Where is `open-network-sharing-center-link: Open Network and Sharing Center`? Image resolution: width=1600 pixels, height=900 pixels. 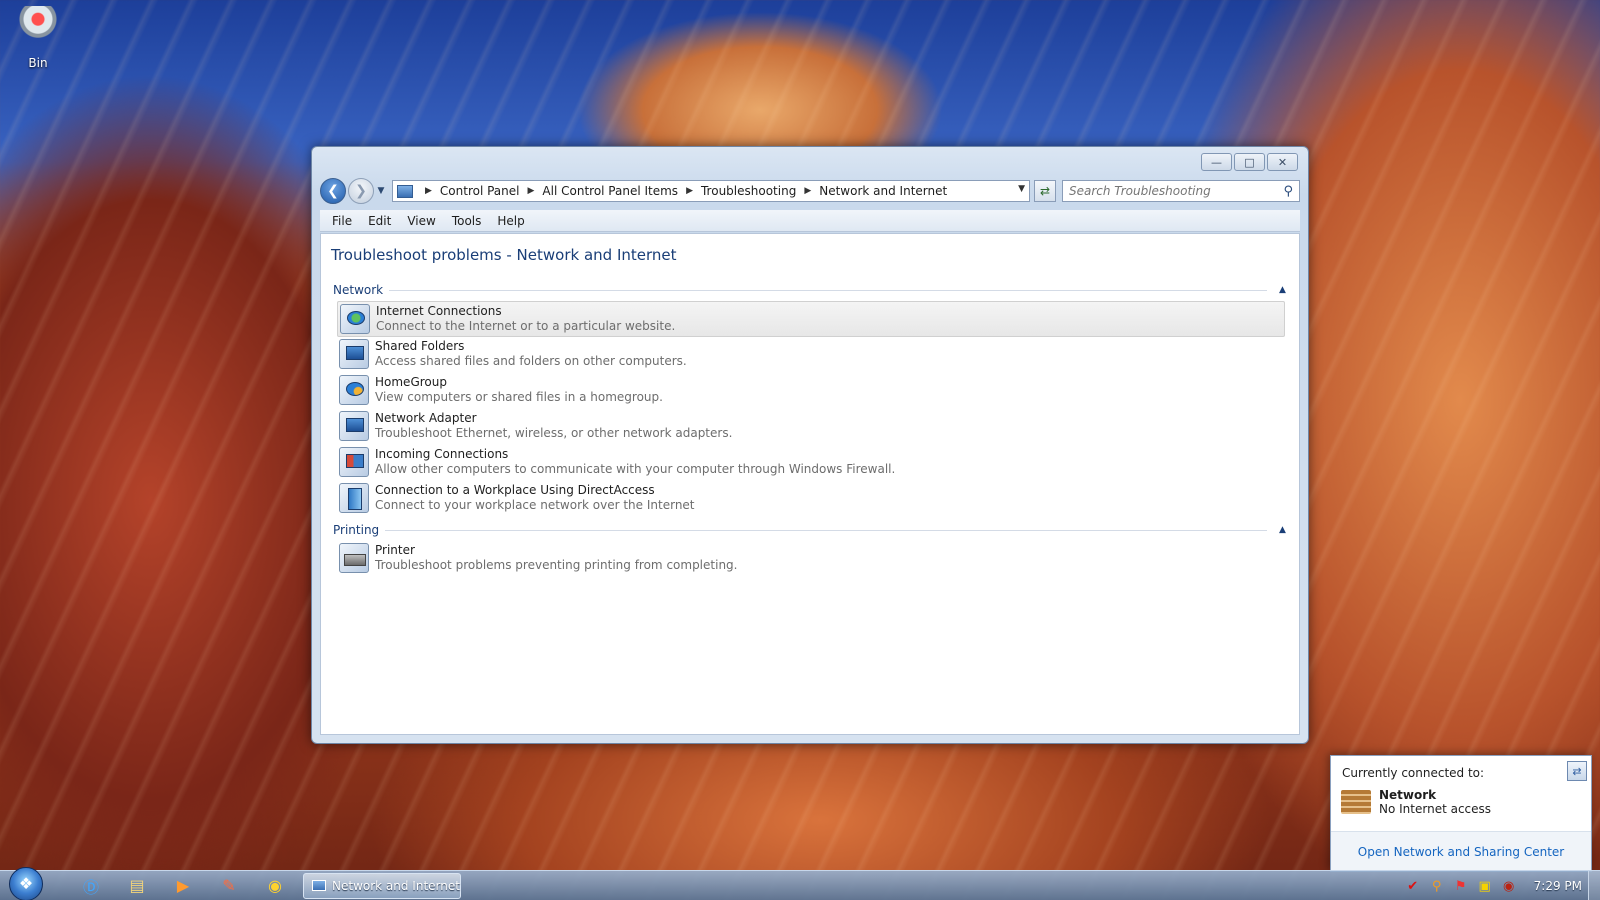 open-network-sharing-center-link: Open Network and Sharing Center is located at coordinates (1461, 852).